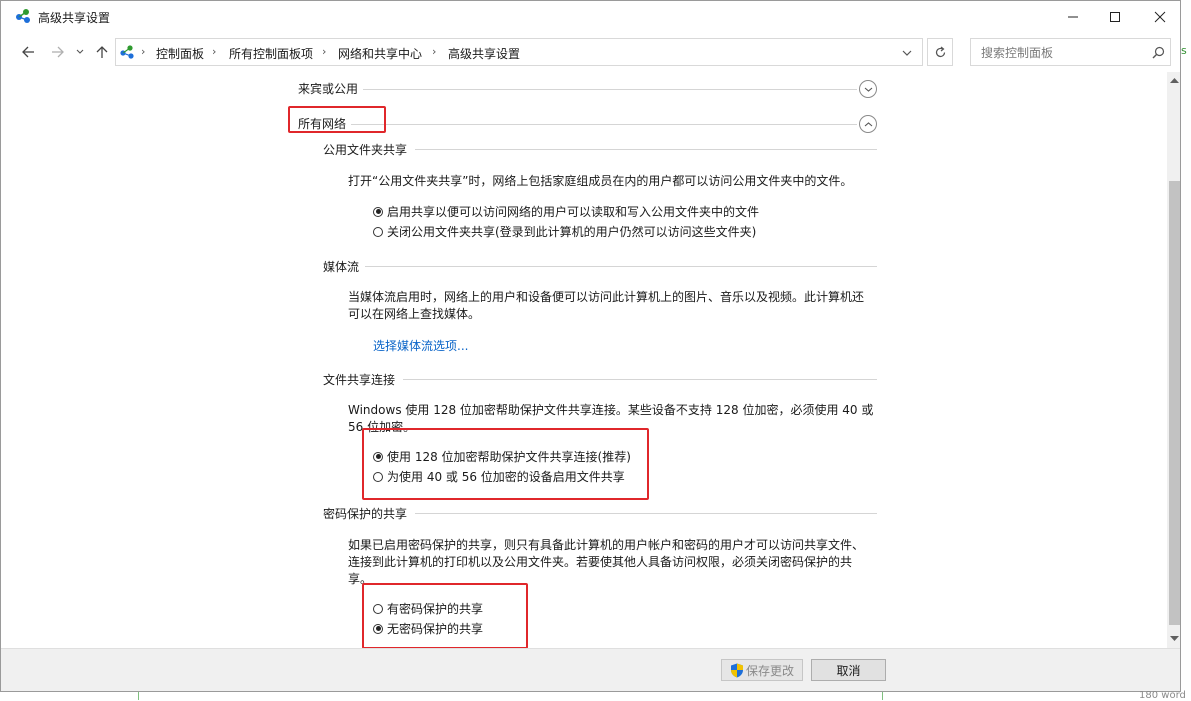 This screenshot has height=701, width=1191. Describe the element at coordinates (907, 53) in the screenshot. I see `address-dropdown-icon` at that location.